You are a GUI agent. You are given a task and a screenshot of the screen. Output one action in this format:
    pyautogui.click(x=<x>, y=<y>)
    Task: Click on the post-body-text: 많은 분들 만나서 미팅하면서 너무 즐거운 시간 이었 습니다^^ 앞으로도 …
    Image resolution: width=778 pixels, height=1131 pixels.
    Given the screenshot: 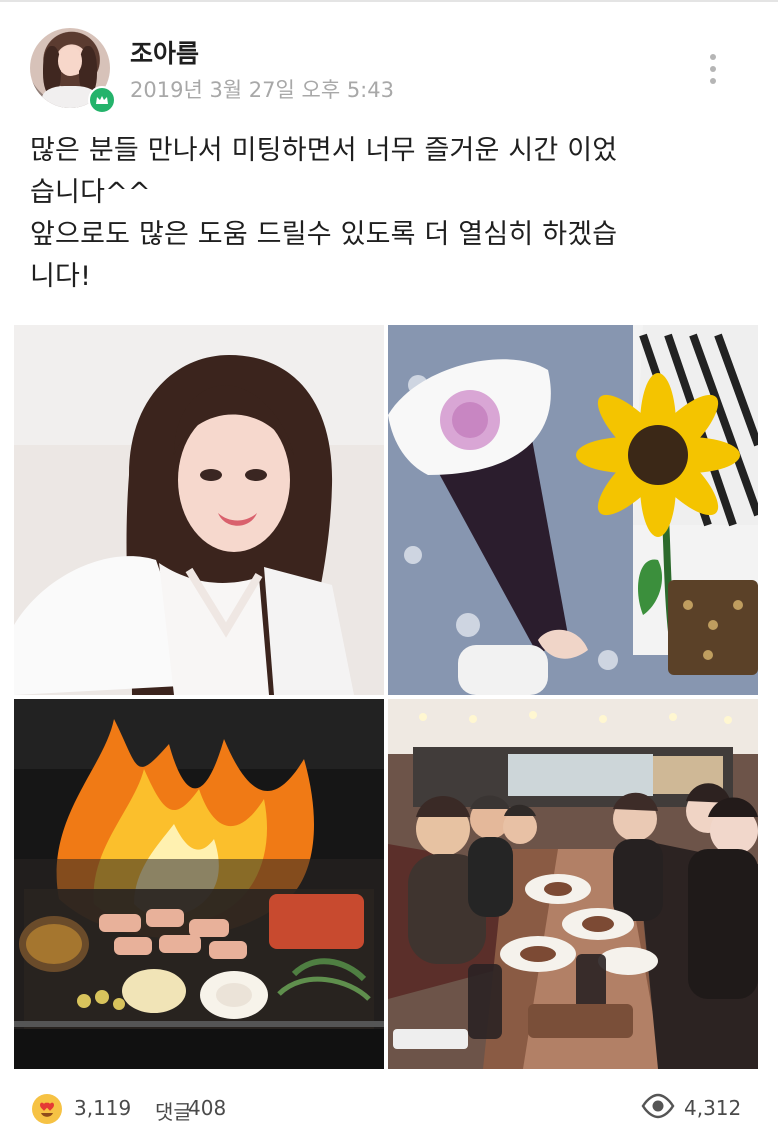 What is the action you would take?
    pyautogui.click(x=324, y=213)
    